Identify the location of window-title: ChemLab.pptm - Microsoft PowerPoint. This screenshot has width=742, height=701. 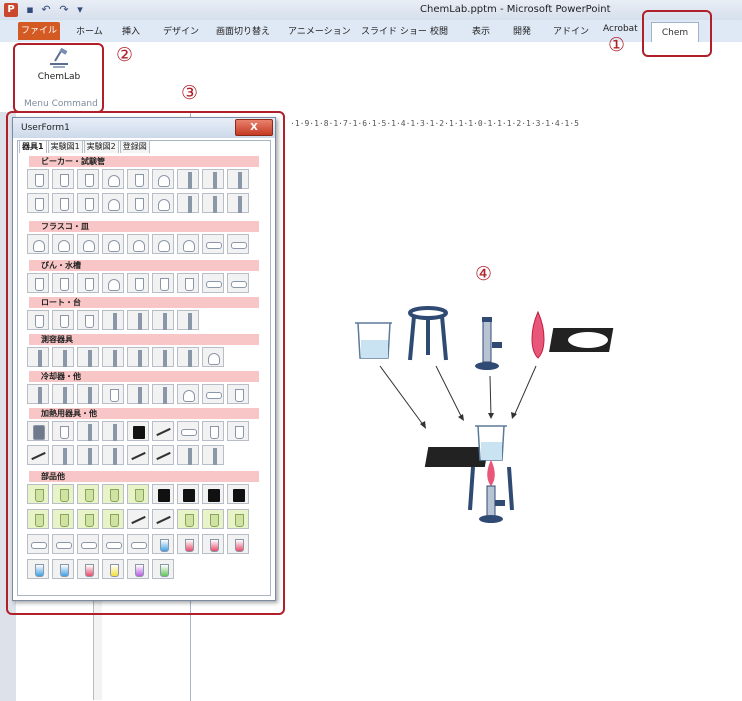
(515, 9).